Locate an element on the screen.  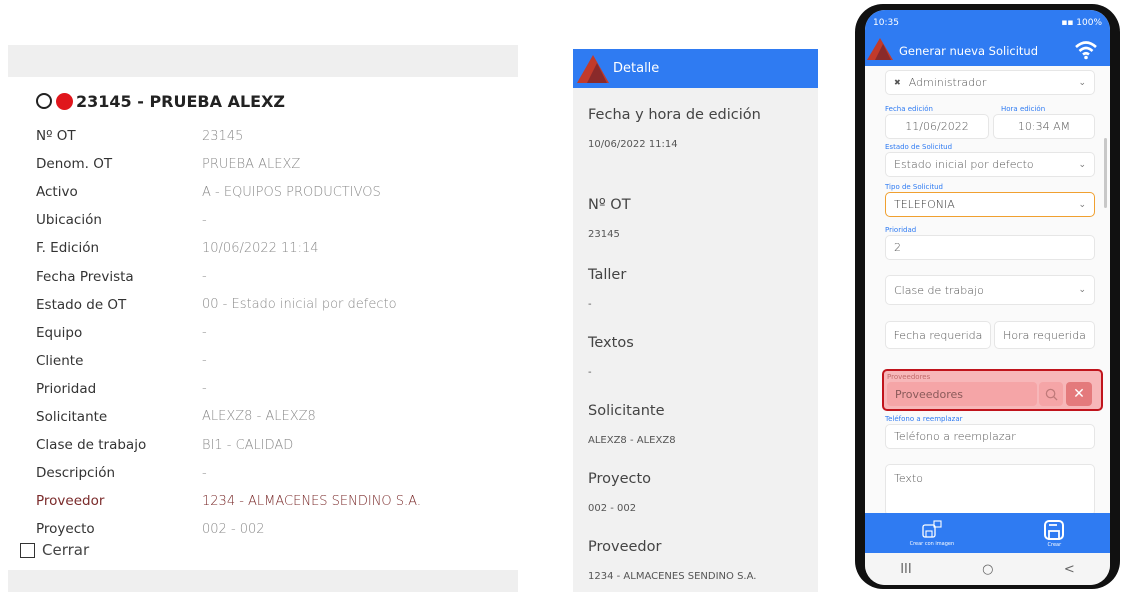
fecha-requerida-field: Fecha requerida is located at coordinates (938, 335).